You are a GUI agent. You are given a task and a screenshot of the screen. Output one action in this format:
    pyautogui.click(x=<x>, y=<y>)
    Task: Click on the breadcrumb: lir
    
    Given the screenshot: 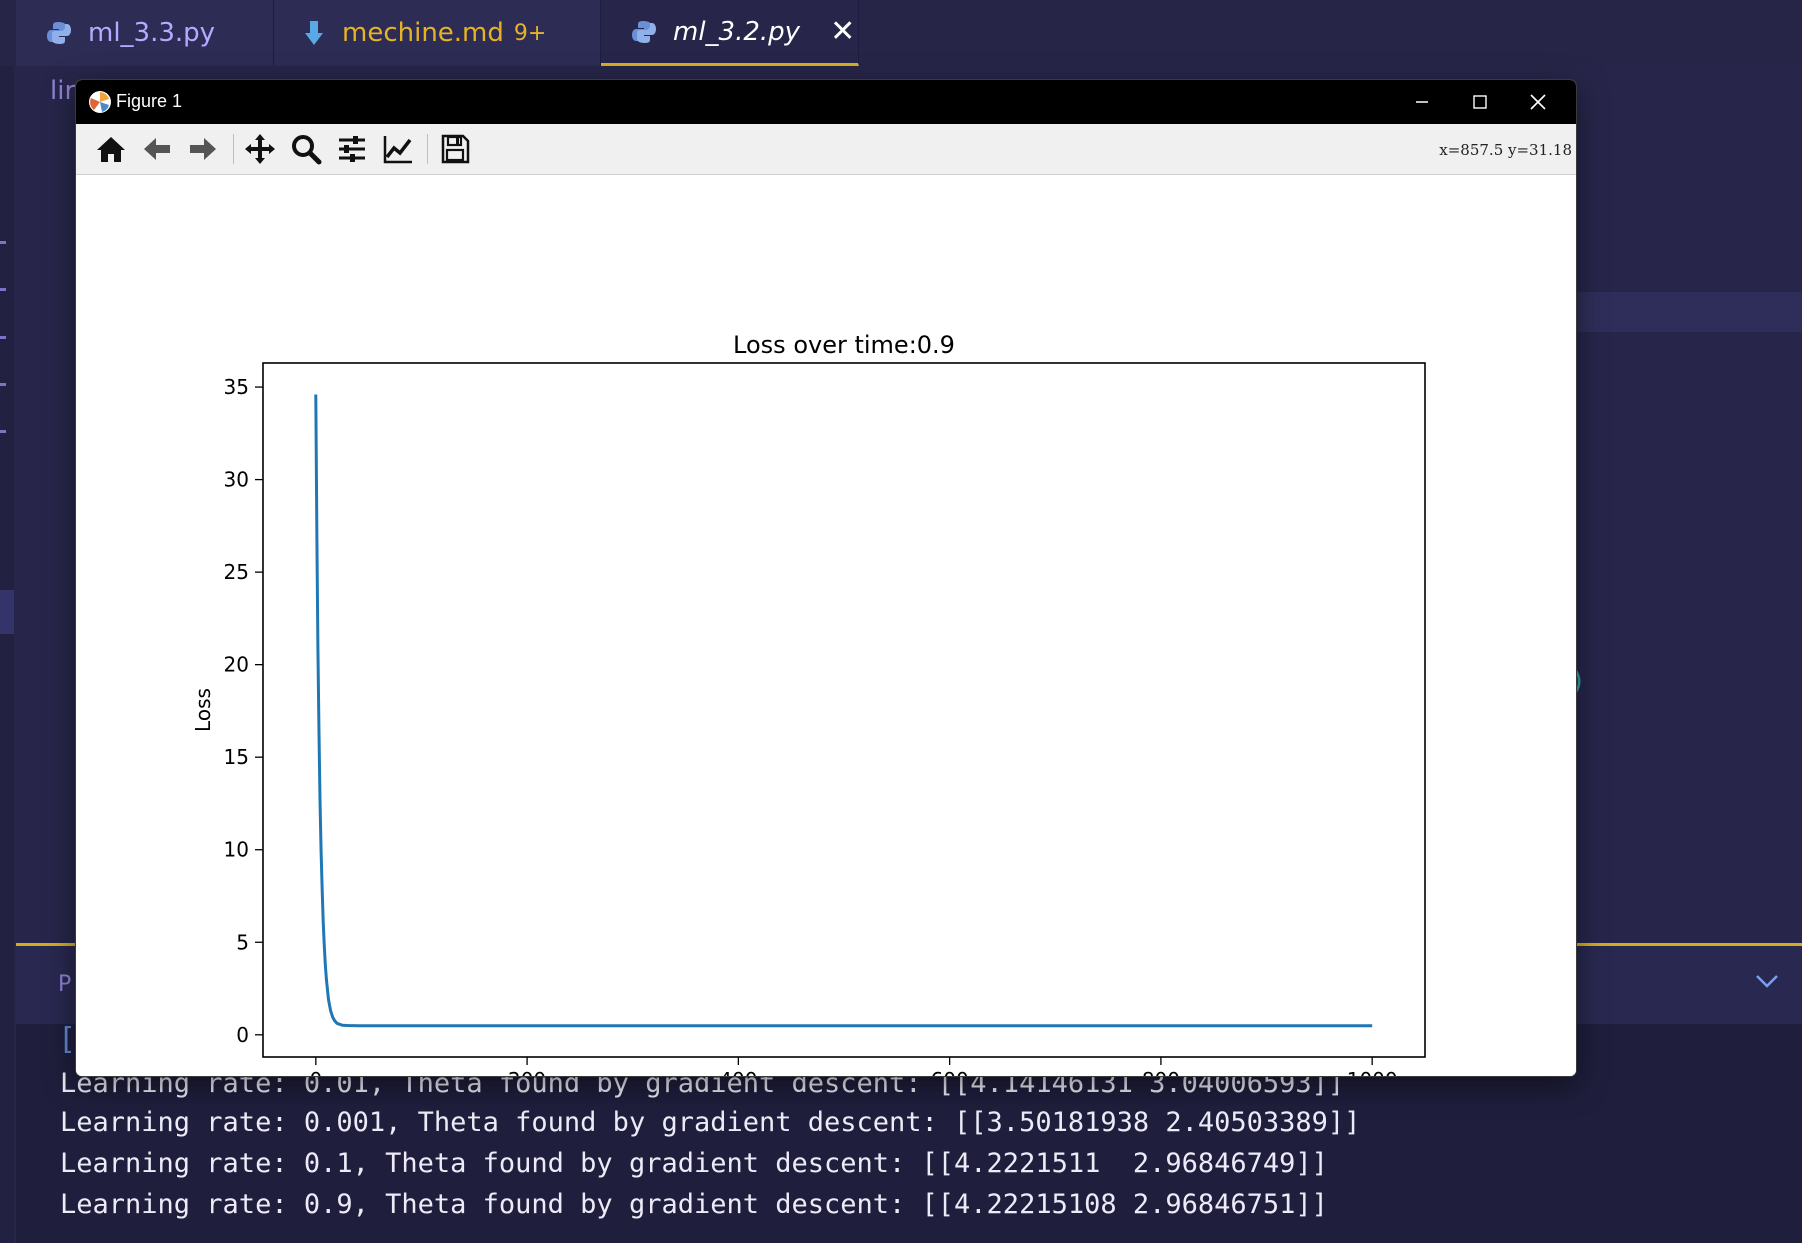 What is the action you would take?
    pyautogui.click(x=62, y=91)
    